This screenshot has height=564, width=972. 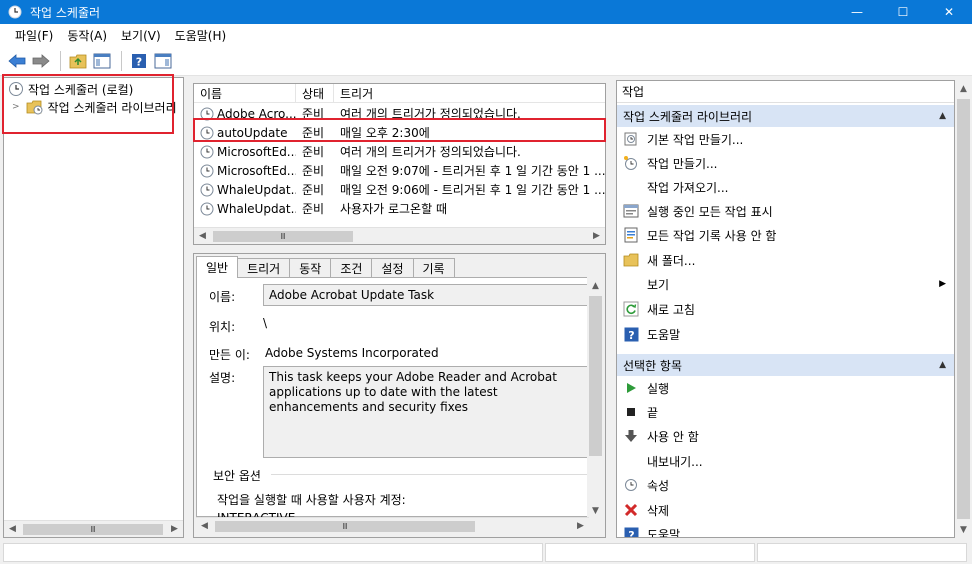 What do you see at coordinates (631, 211) in the screenshot?
I see `running-tasks-icon` at bounding box center [631, 211].